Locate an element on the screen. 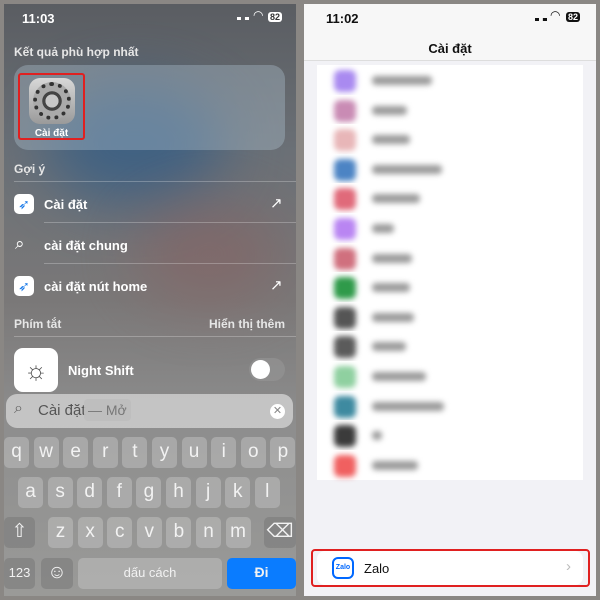 The height and width of the screenshot is (600, 600). key-r: r is located at coordinates (105, 452).